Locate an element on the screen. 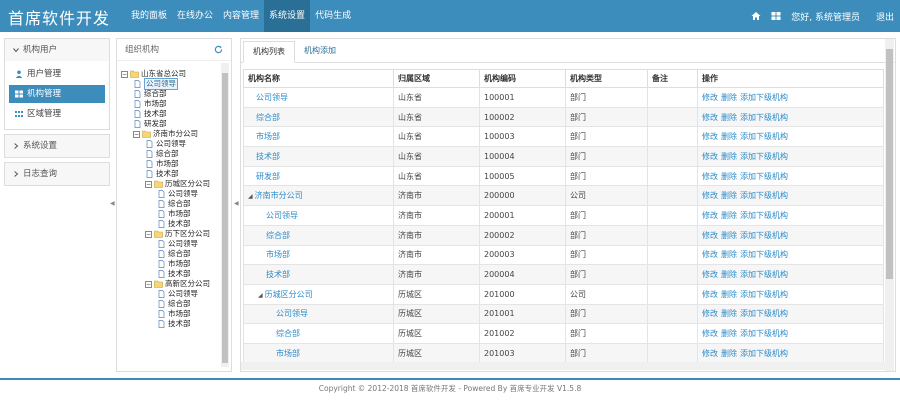 The width and height of the screenshot is (900, 400). home-icon is located at coordinates (756, 16).